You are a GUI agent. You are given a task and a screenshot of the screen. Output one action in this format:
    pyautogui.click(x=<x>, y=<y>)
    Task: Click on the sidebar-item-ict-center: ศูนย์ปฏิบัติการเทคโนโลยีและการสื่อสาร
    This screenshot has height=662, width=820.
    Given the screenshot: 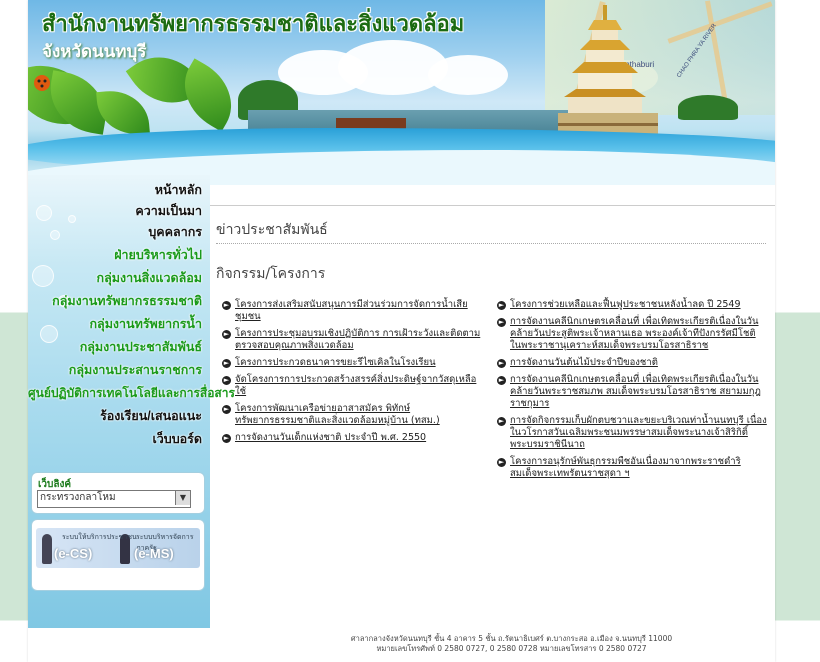 What is the action you would take?
    pyautogui.click(x=131, y=393)
    